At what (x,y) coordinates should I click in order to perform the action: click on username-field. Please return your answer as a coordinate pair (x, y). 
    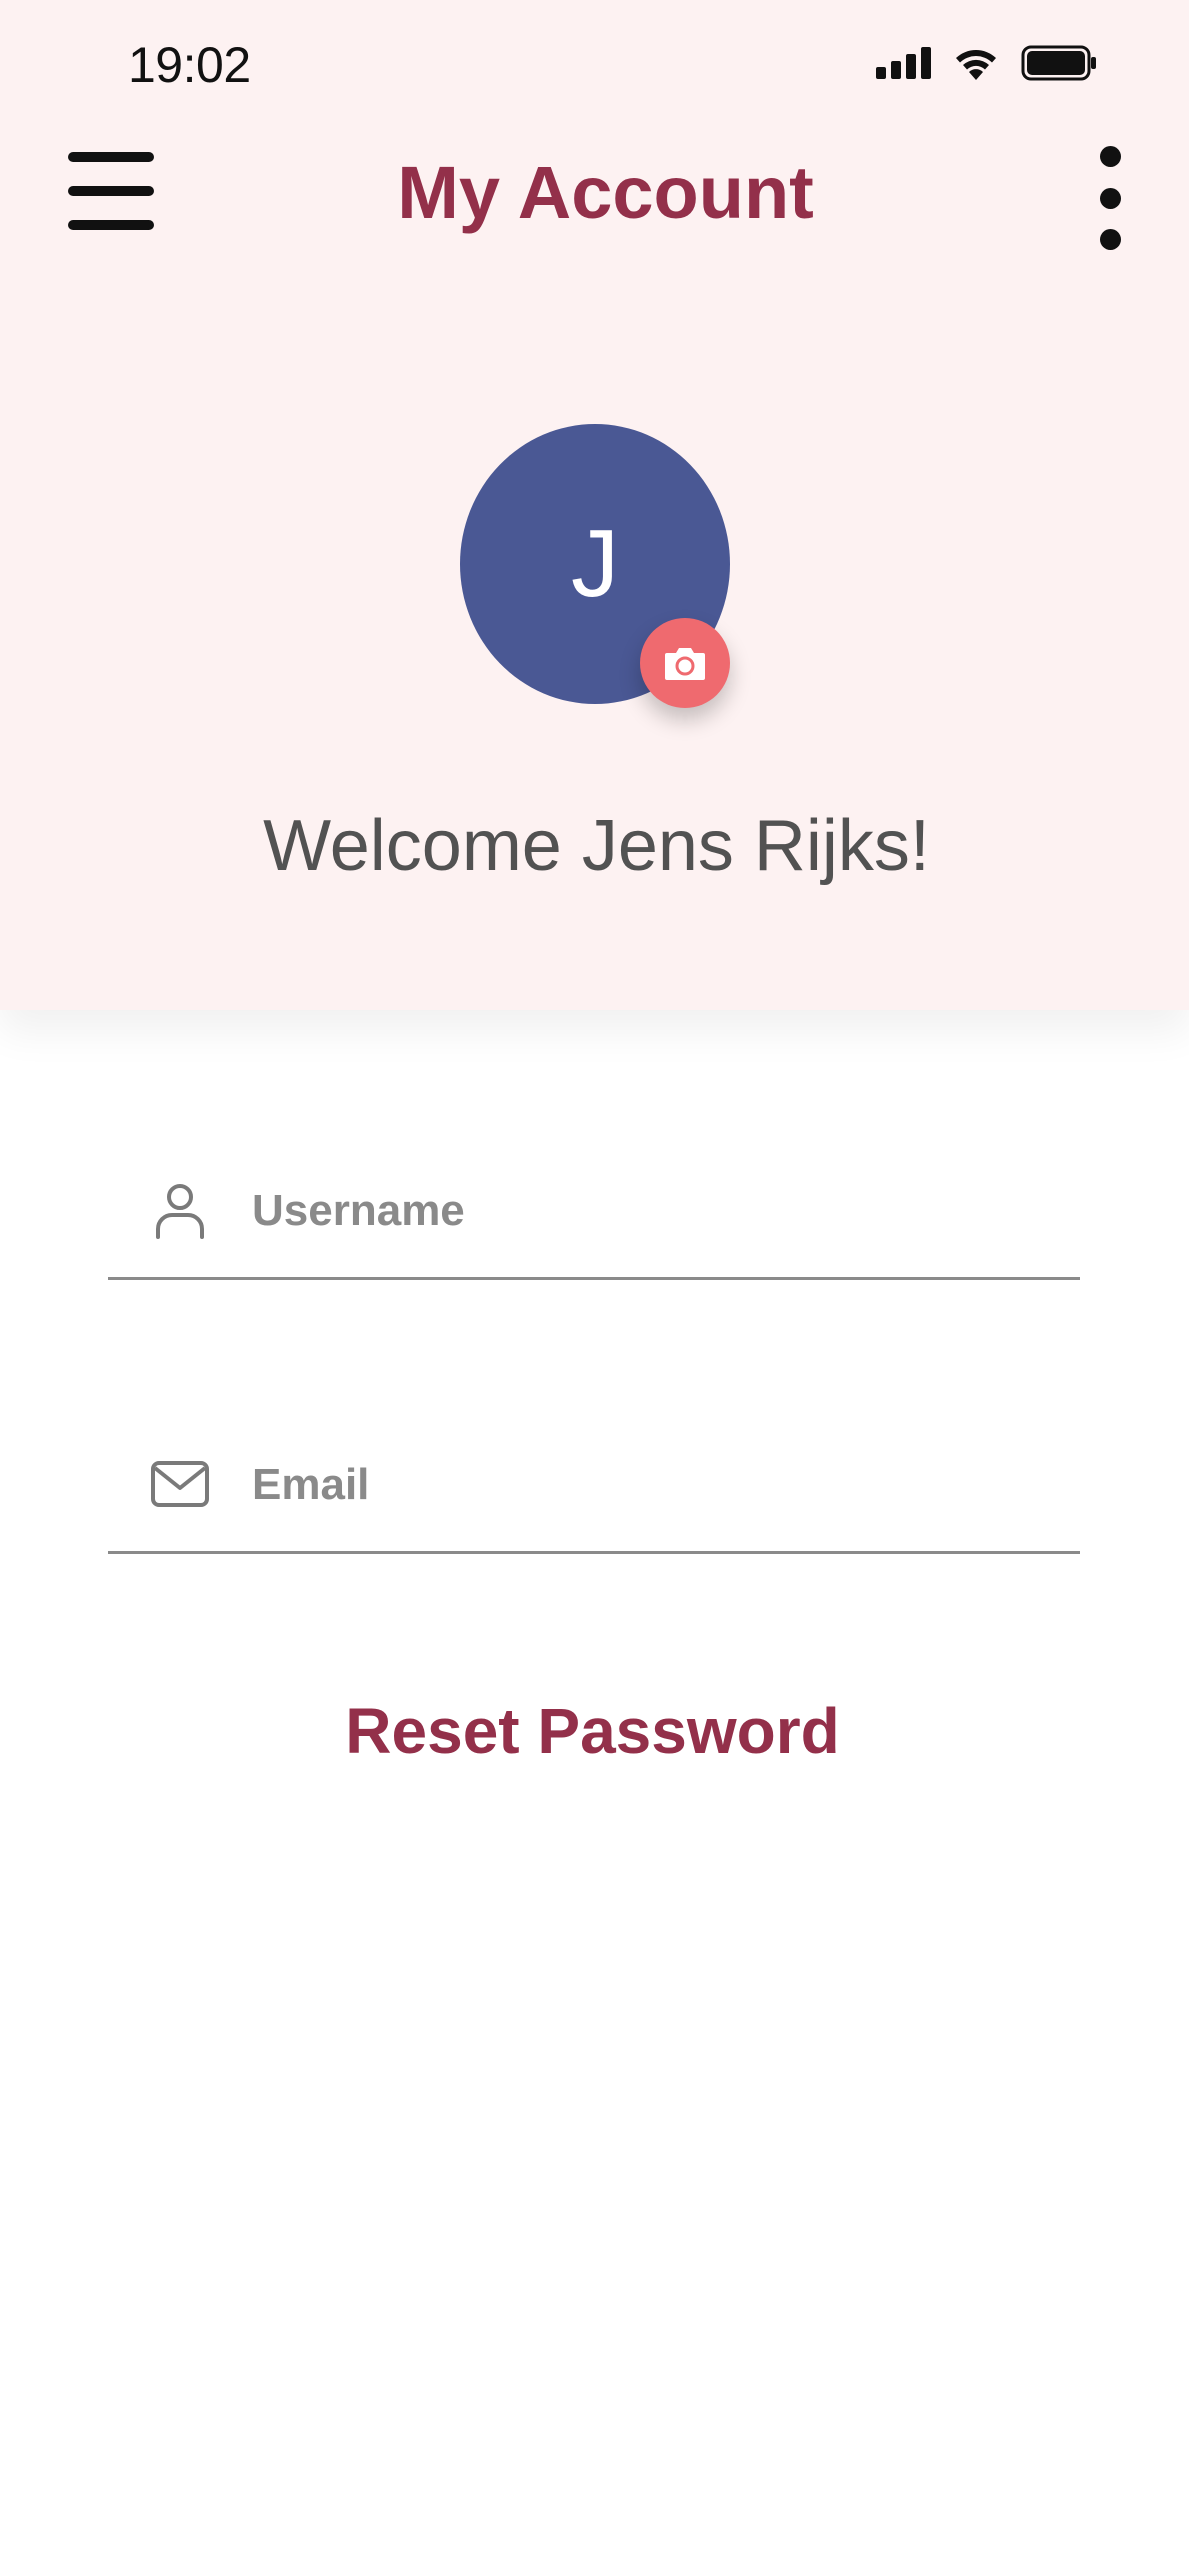
    Looking at the image, I should click on (594, 1220).